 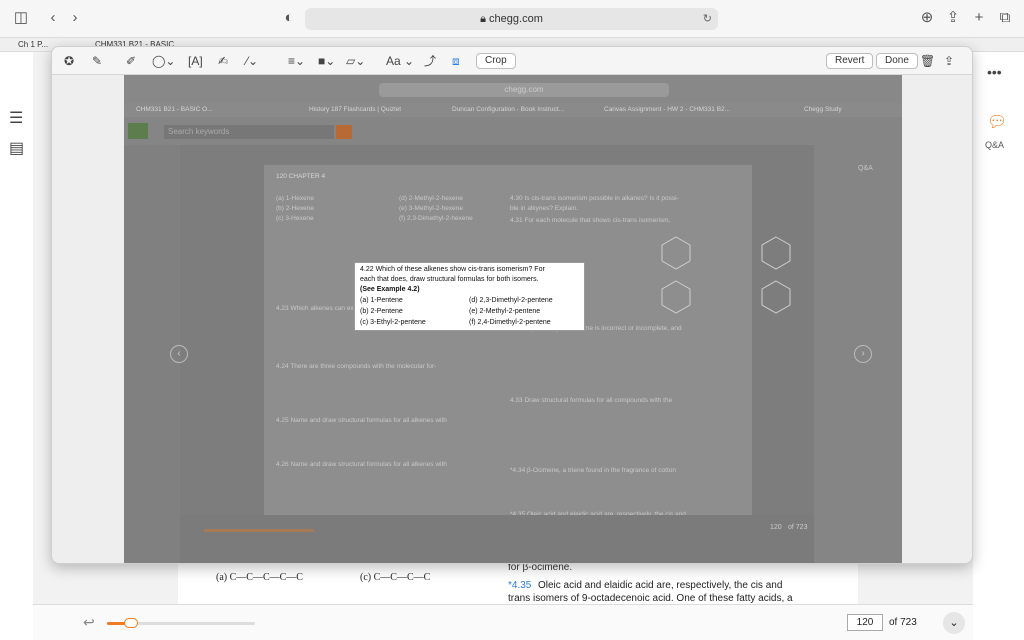 What do you see at coordinates (395, 577) in the screenshot?
I see `structure-c: (c) C—C—C—C` at bounding box center [395, 577].